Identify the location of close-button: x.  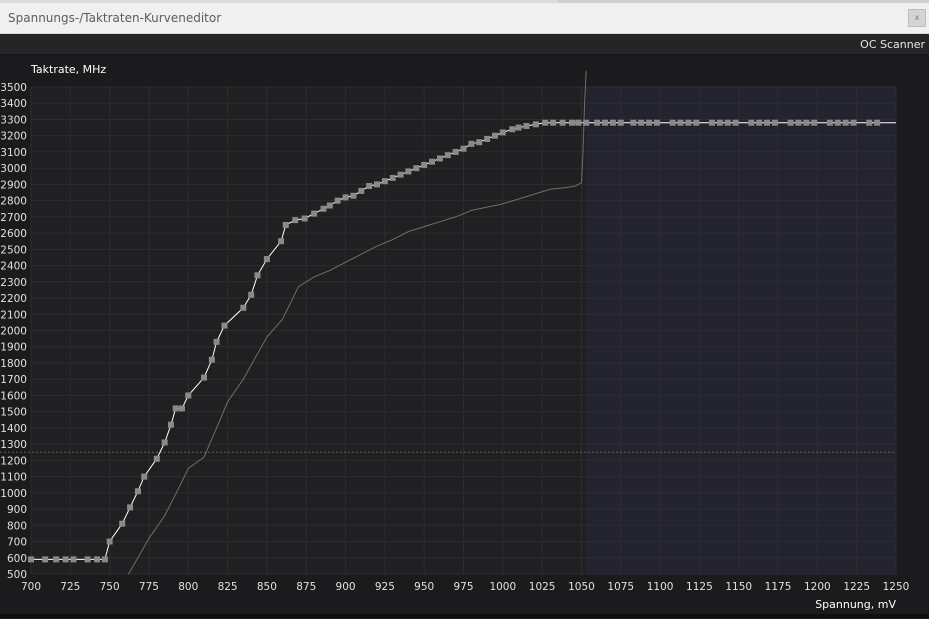
(917, 18).